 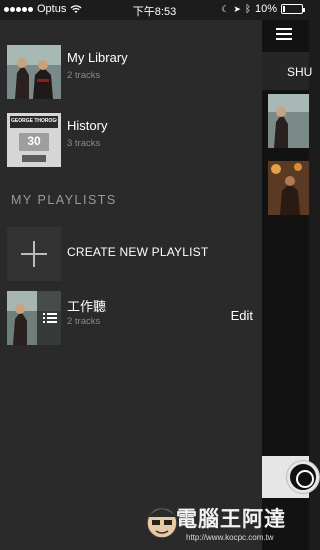 What do you see at coordinates (247, 9) in the screenshot?
I see `bluetooth-icon: ᛒ` at bounding box center [247, 9].